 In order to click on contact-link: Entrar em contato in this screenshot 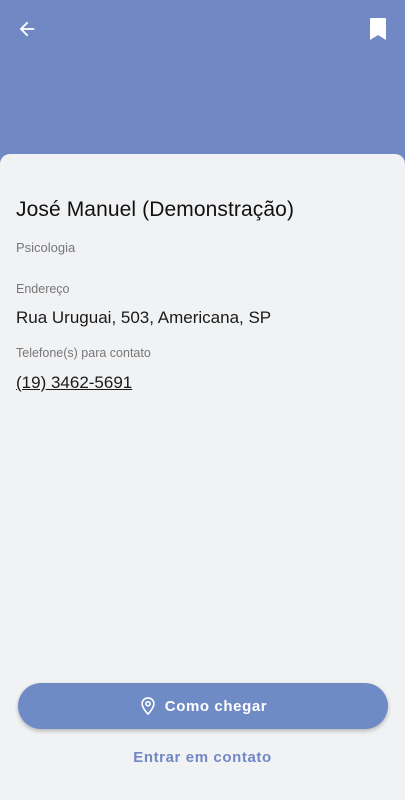, I will do `click(202, 757)`.